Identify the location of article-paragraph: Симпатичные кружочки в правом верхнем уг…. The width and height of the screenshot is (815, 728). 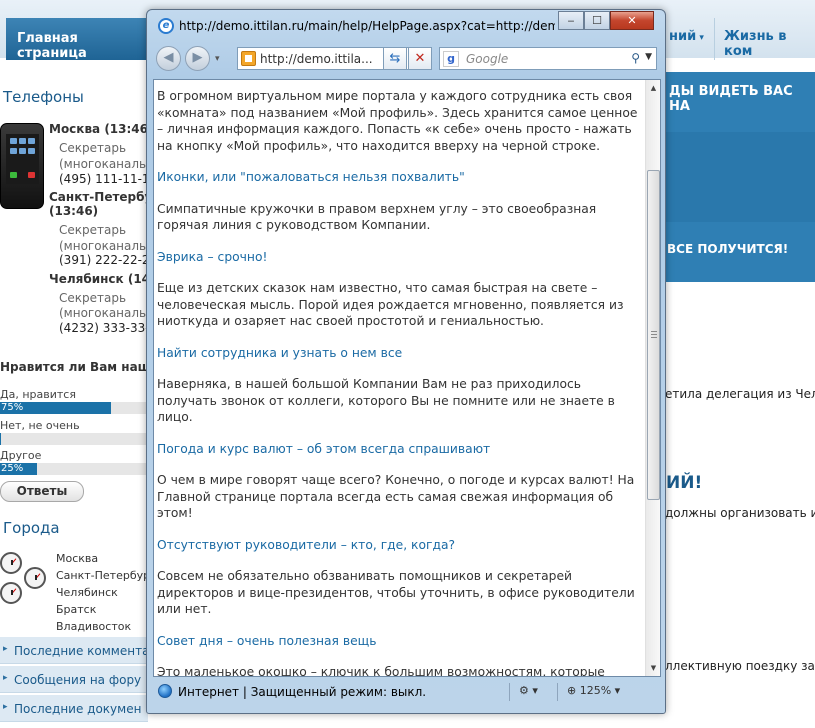
(377, 217).